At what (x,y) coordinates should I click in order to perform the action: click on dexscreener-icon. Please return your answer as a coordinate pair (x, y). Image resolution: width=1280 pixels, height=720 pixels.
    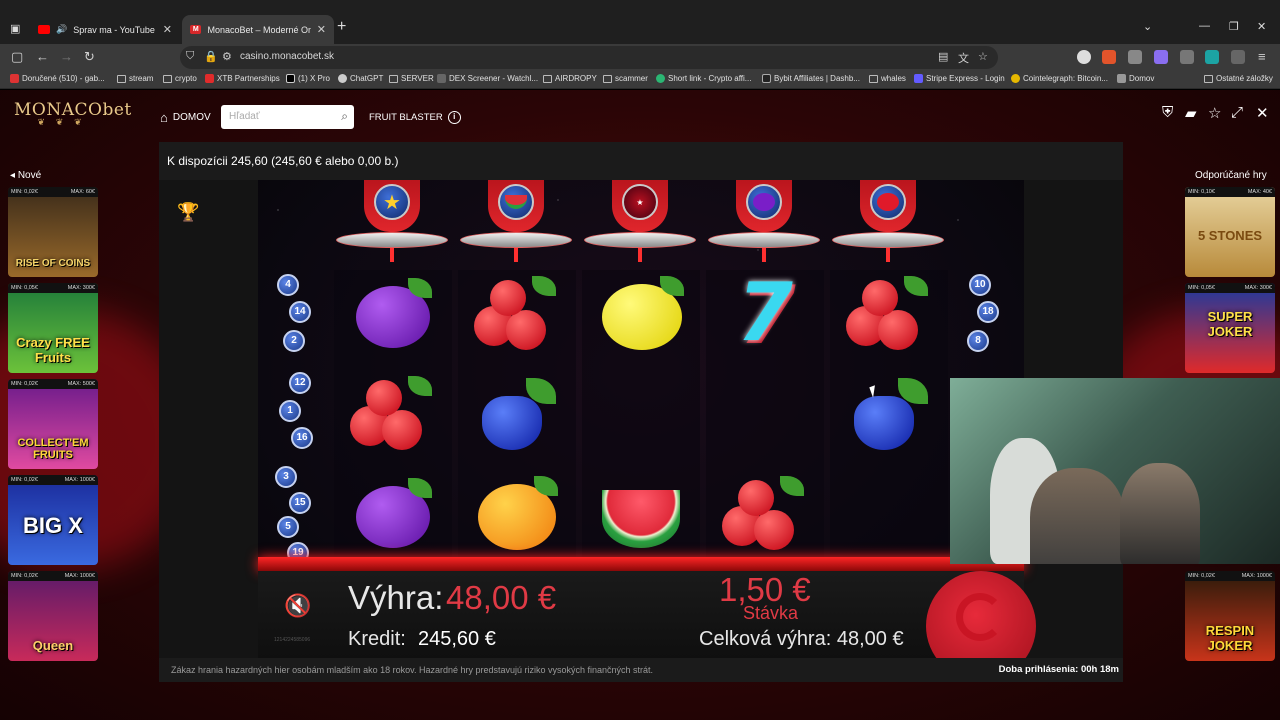
    Looking at the image, I should click on (441, 78).